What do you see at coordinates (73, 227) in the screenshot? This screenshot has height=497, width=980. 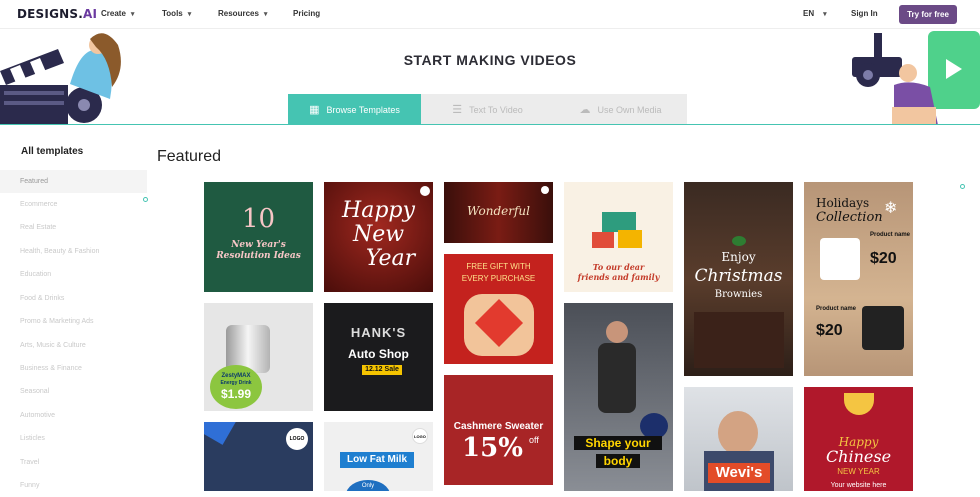 I see `sidebar-item-real-estate: Real Estate` at bounding box center [73, 227].